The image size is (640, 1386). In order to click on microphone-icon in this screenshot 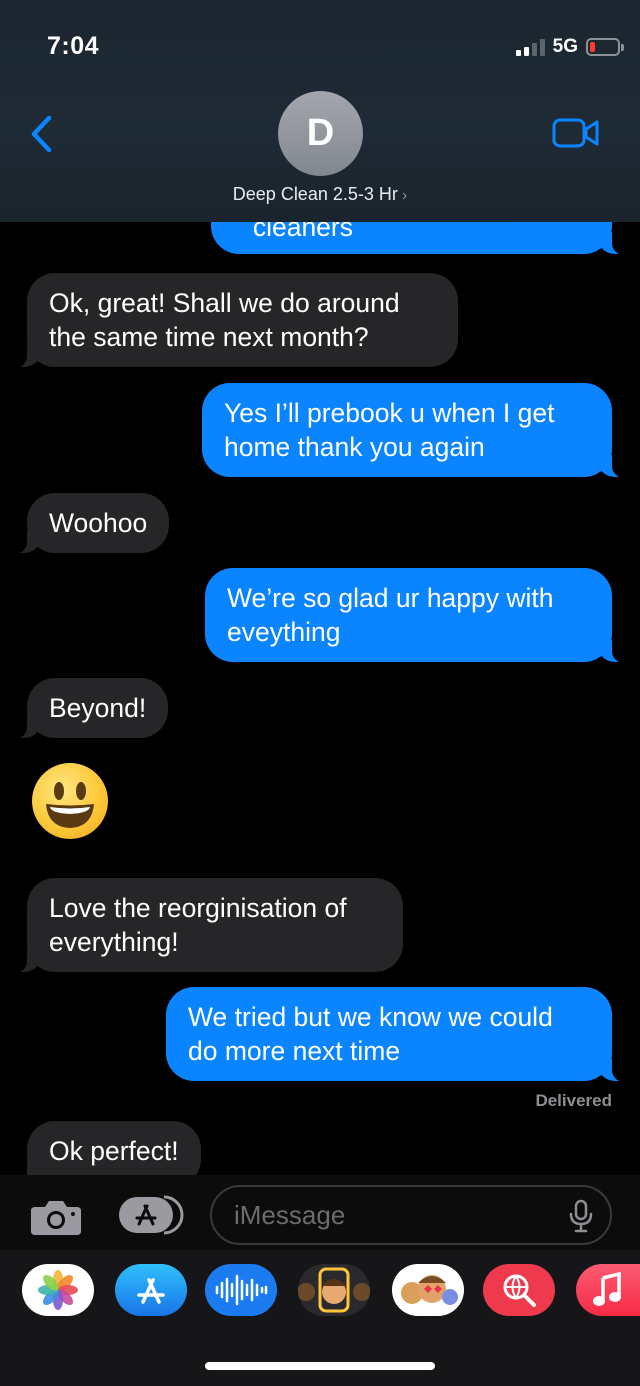, I will do `click(581, 1216)`.